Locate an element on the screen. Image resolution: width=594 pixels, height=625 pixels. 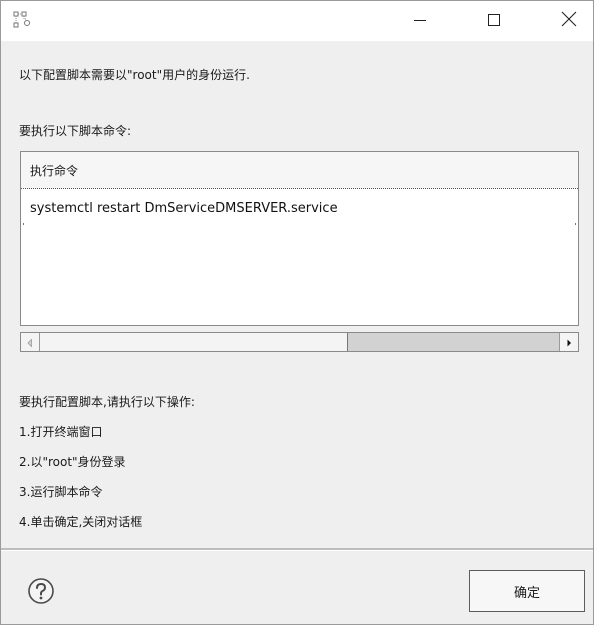
help-icon is located at coordinates (41, 593).